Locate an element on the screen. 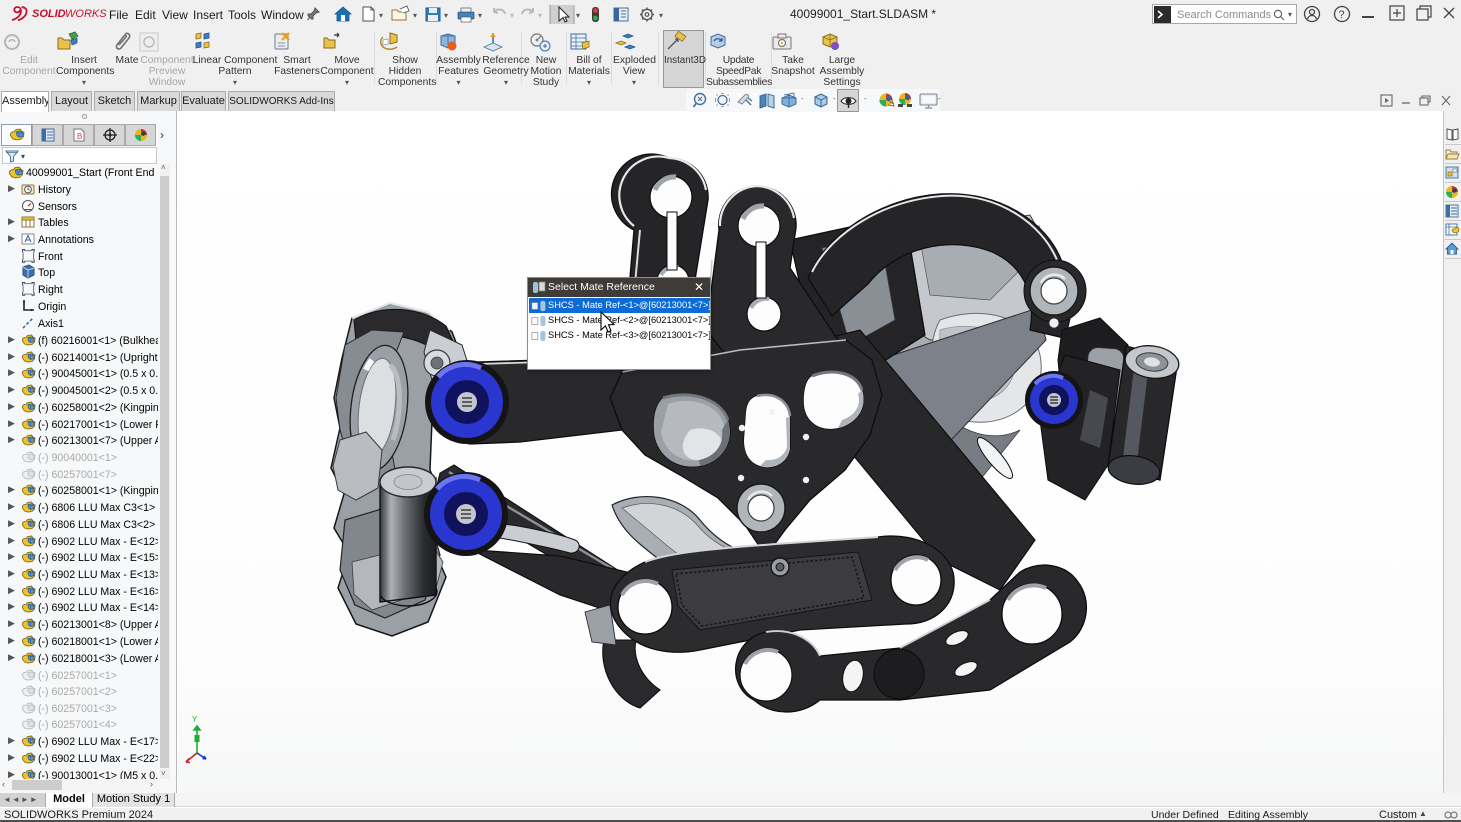  svg-text: B is located at coordinates (79, 136).